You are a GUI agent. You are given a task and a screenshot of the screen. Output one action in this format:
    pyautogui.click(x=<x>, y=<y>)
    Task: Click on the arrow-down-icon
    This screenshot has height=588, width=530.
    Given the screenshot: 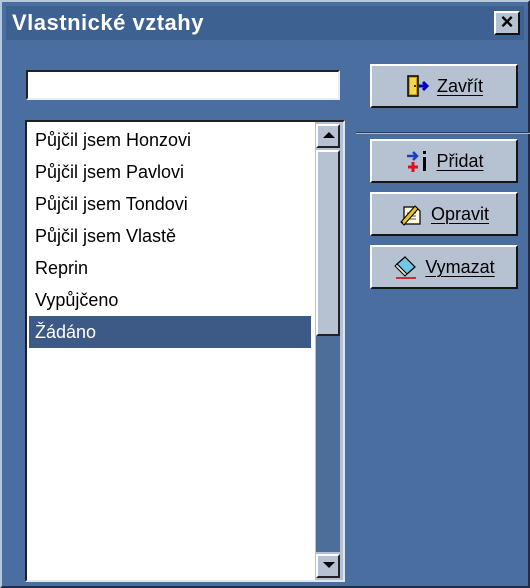 What is the action you would take?
    pyautogui.click(x=329, y=565)
    